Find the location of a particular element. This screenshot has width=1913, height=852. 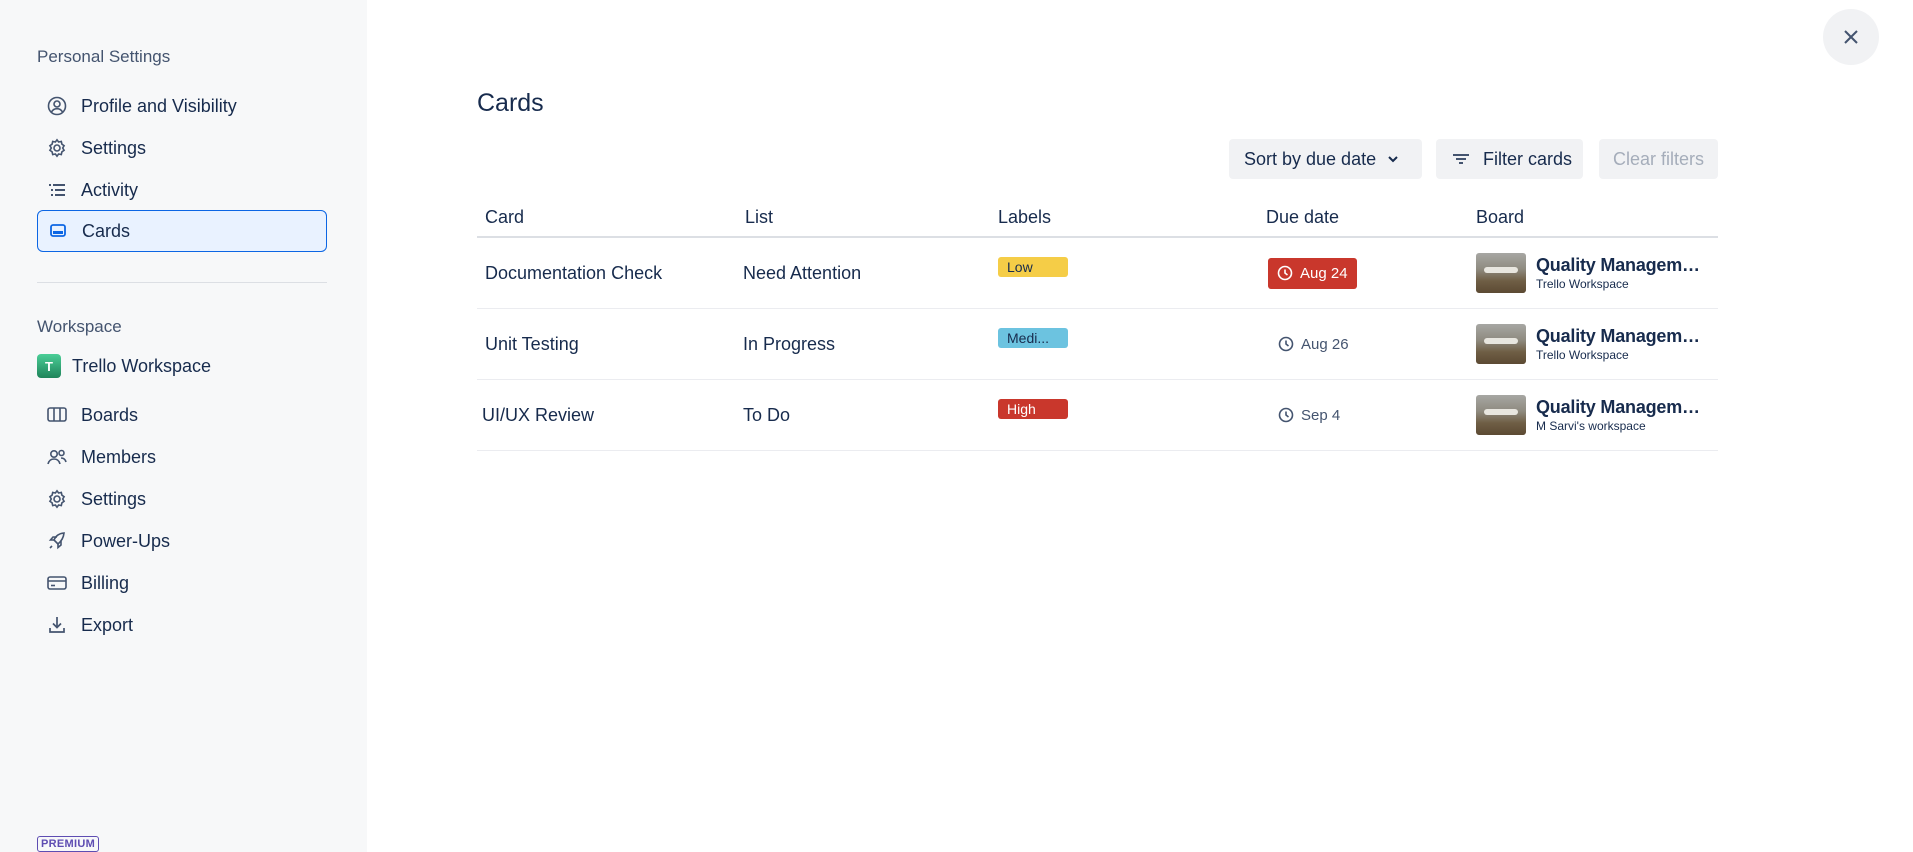

sidebar-item-export: Export is located at coordinates (182, 625).